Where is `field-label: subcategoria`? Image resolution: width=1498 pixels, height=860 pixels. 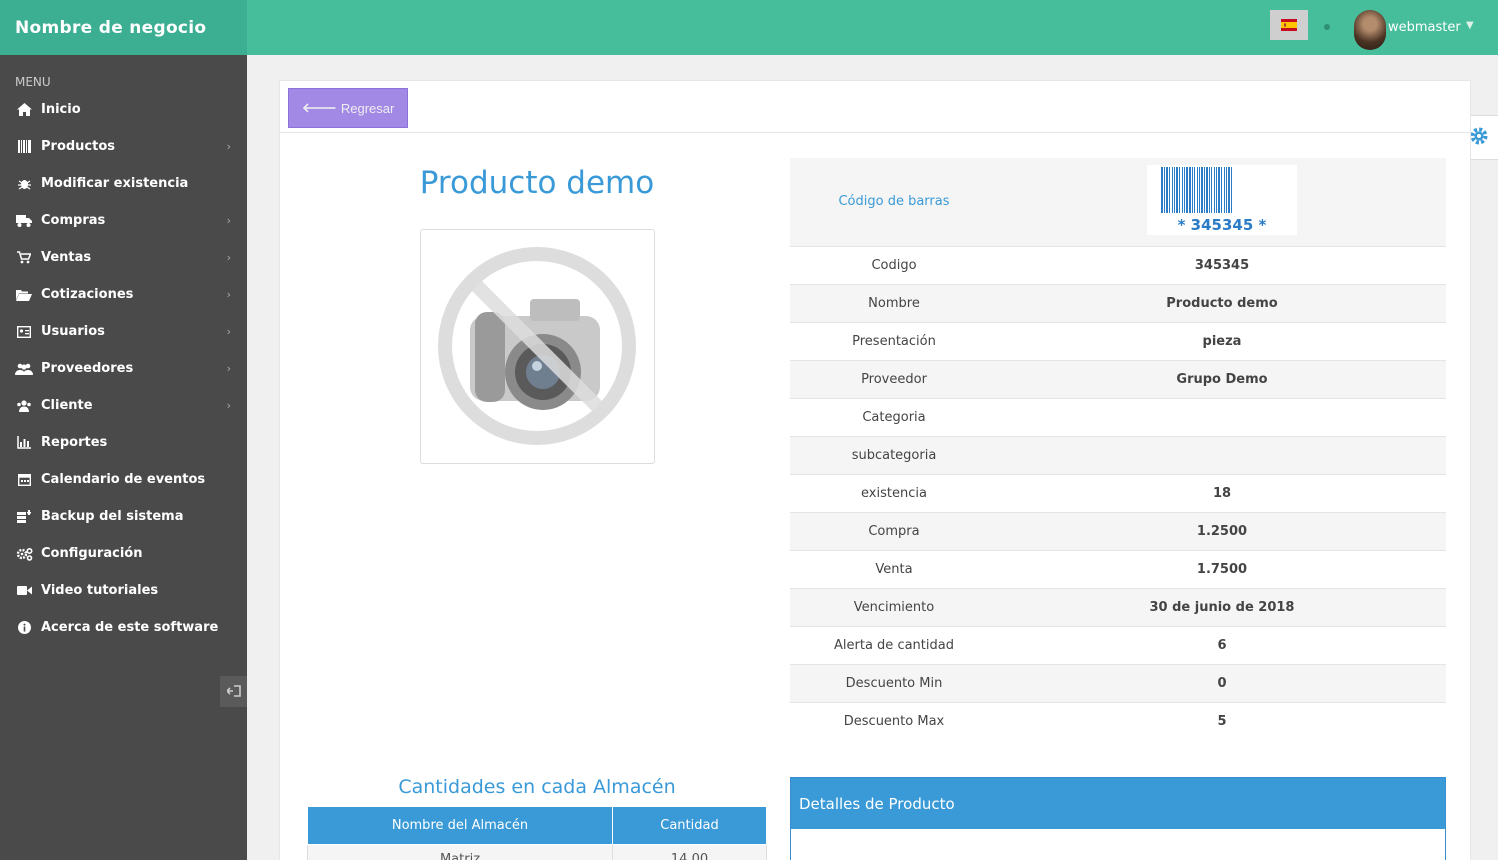 field-label: subcategoria is located at coordinates (894, 454).